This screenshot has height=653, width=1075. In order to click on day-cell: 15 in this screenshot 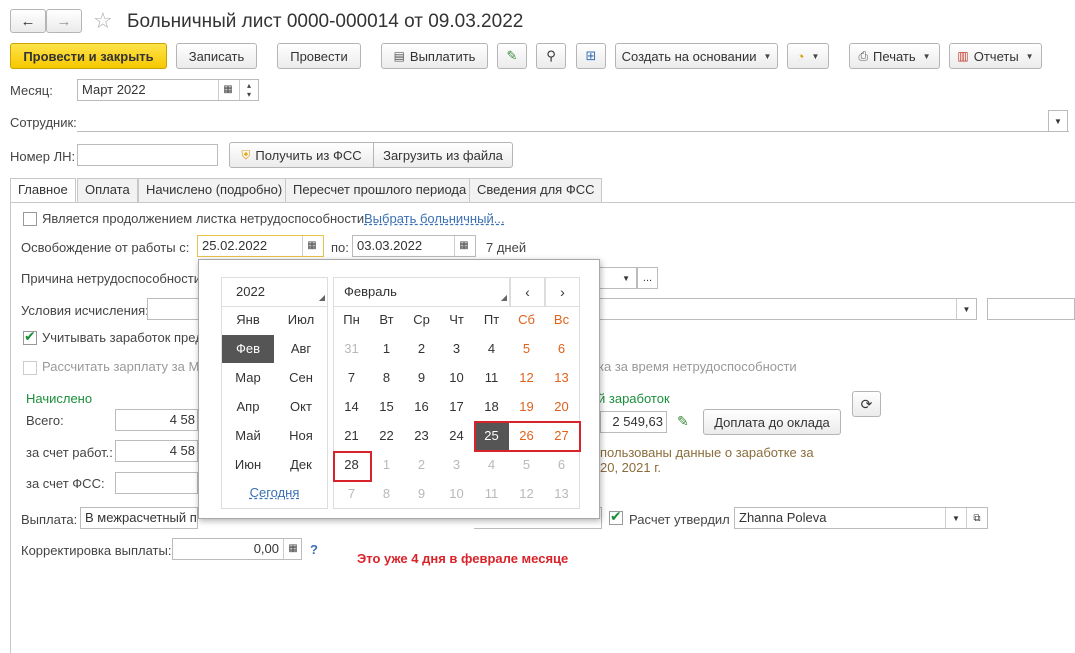, I will do `click(386, 407)`.